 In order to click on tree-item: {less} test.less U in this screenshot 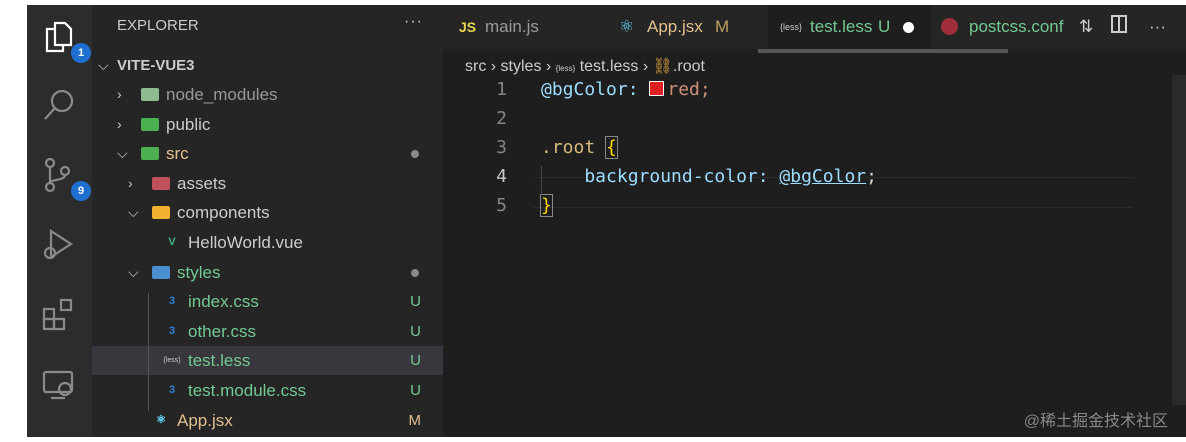, I will do `click(267, 361)`.